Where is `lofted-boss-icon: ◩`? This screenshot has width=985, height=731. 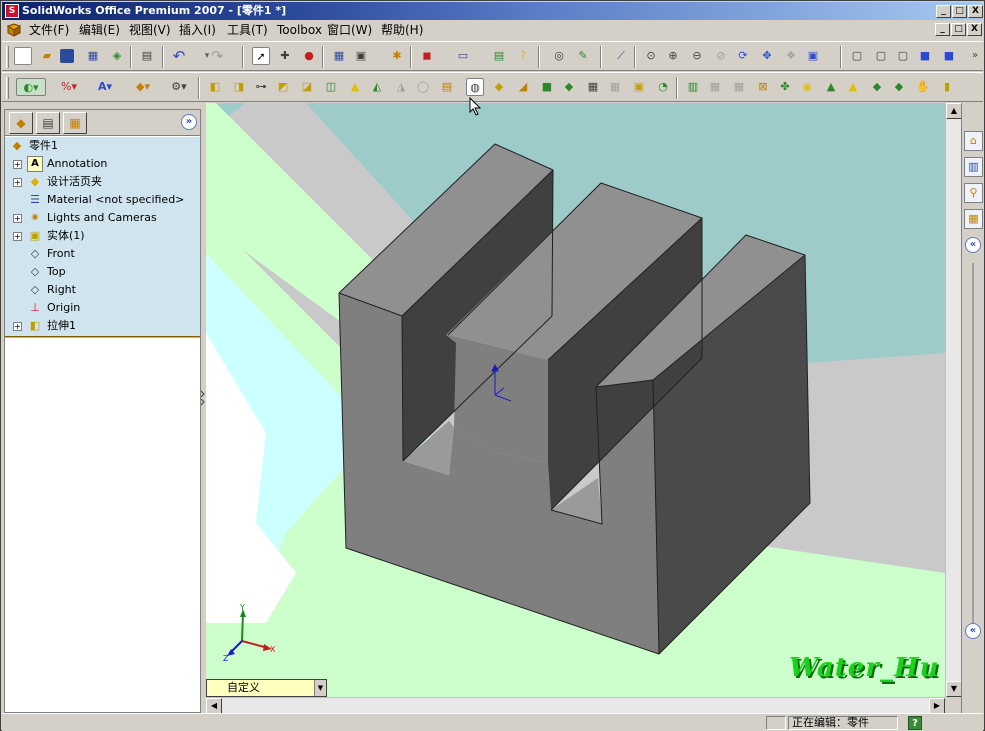 lofted-boss-icon: ◩ is located at coordinates (283, 87).